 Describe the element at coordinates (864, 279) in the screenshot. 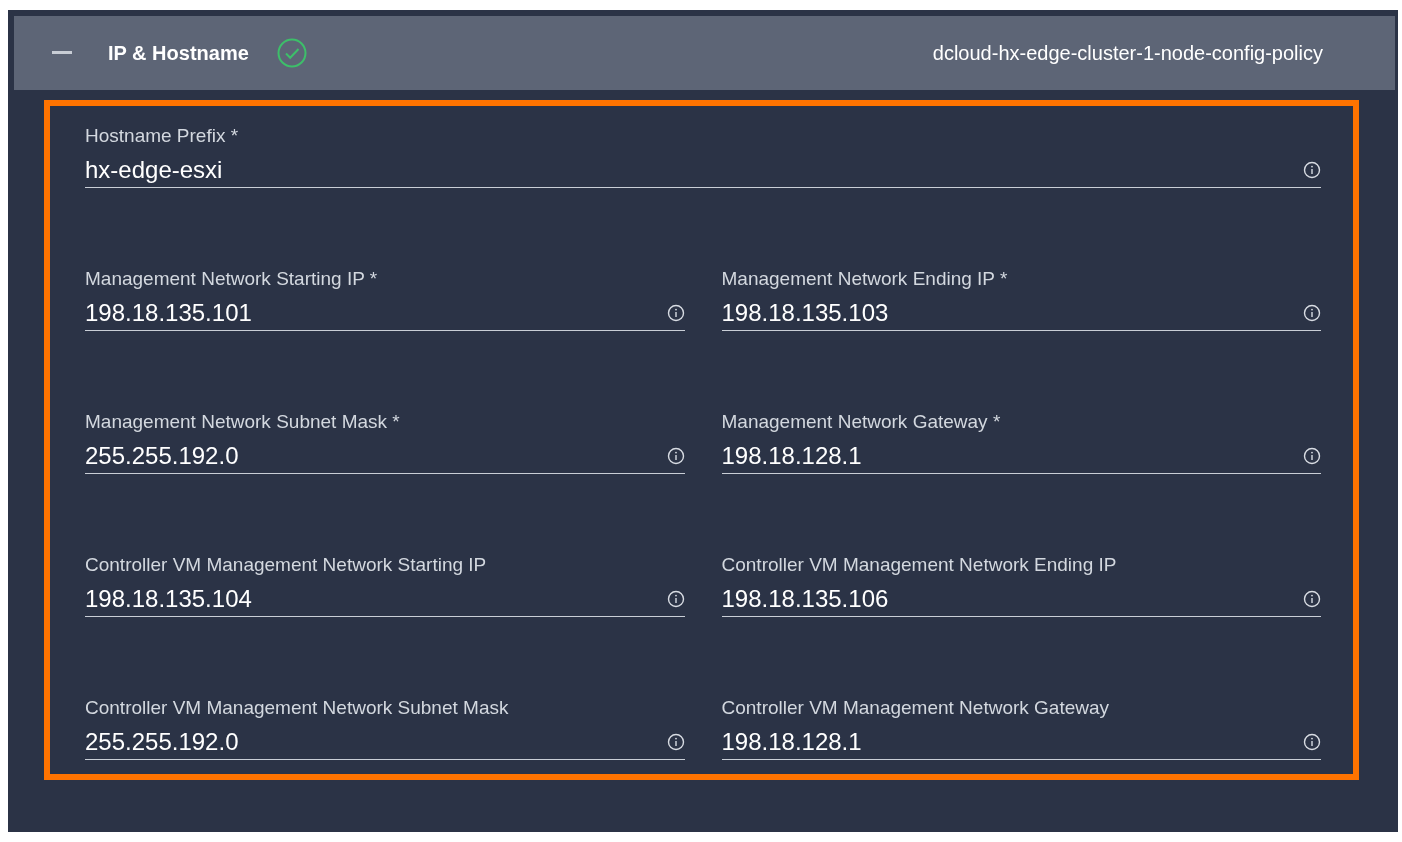

I see `field-label: Management Network Ending IP *` at that location.